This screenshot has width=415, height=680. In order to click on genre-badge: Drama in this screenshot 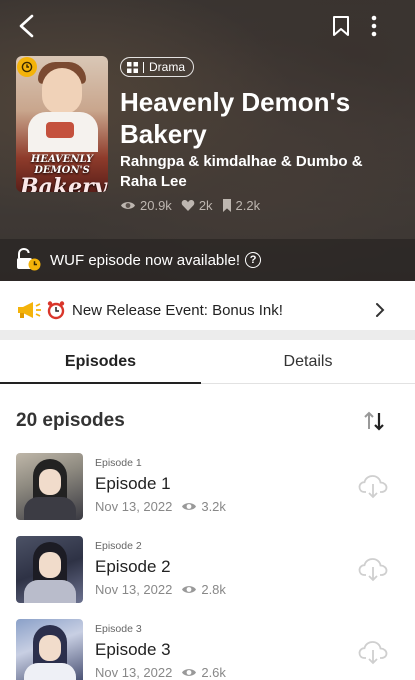, I will do `click(157, 67)`.